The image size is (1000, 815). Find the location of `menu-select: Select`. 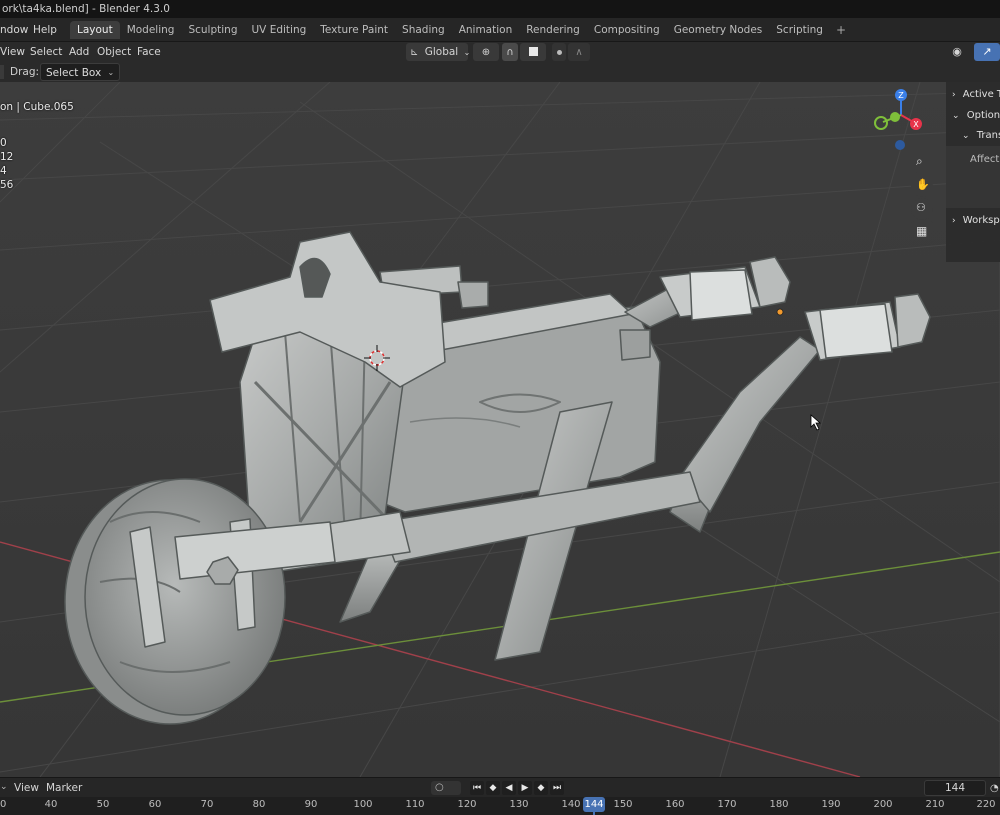

menu-select: Select is located at coordinates (46, 52).